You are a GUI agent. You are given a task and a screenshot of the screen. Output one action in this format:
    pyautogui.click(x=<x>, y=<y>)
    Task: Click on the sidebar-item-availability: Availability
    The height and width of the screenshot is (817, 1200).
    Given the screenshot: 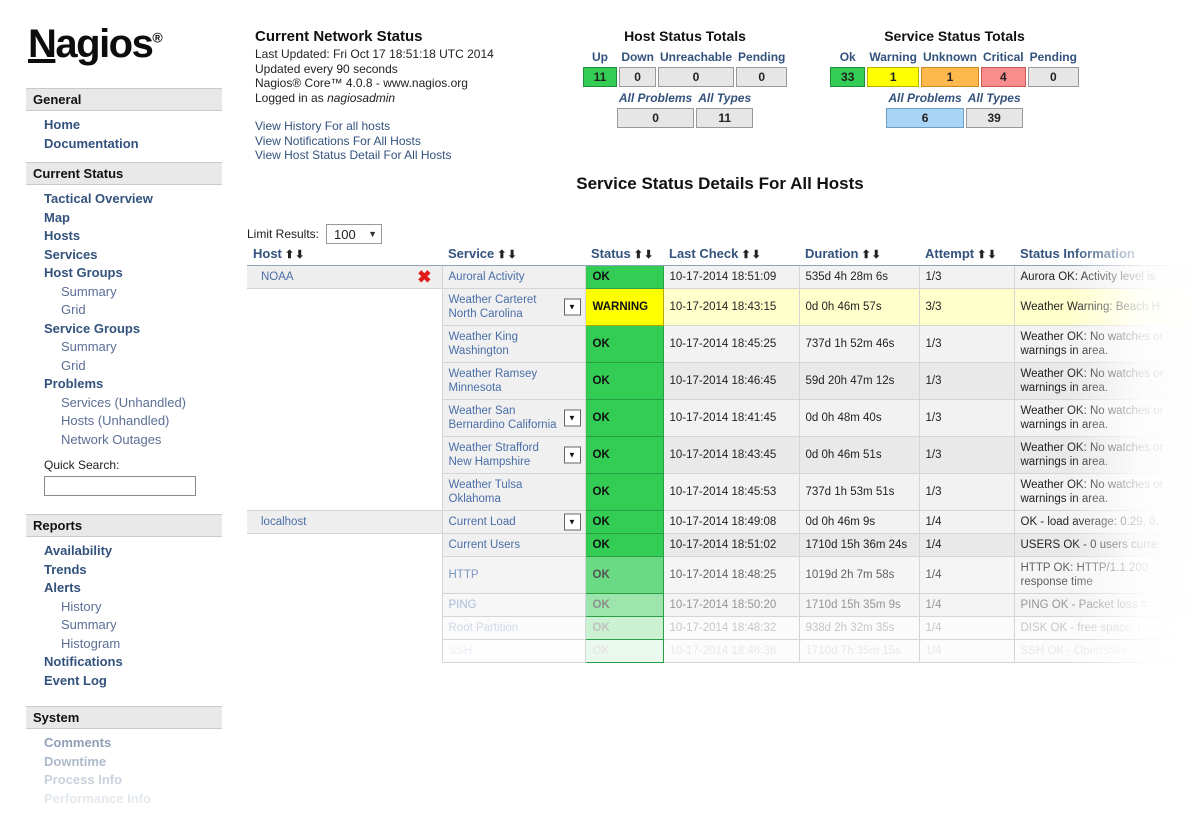 What is the action you would take?
    pyautogui.click(x=133, y=551)
    